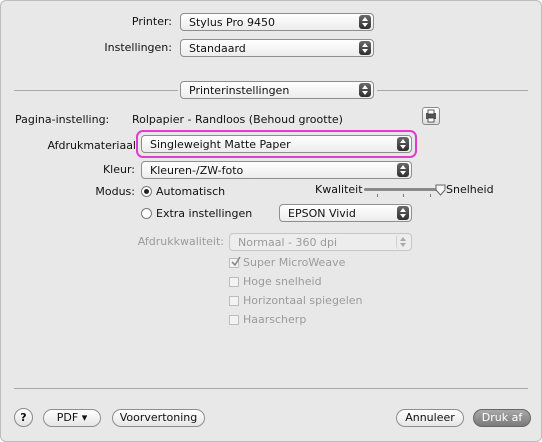 The height and width of the screenshot is (442, 542). I want to click on print-quality-popup: Normaal - 360 dpi, so click(320, 242).